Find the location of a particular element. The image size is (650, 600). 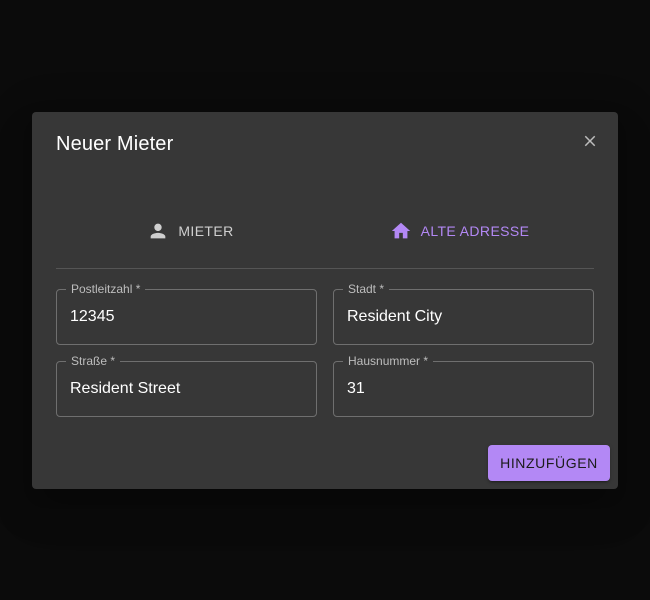

stadt-label: Stadt * is located at coordinates (366, 289).